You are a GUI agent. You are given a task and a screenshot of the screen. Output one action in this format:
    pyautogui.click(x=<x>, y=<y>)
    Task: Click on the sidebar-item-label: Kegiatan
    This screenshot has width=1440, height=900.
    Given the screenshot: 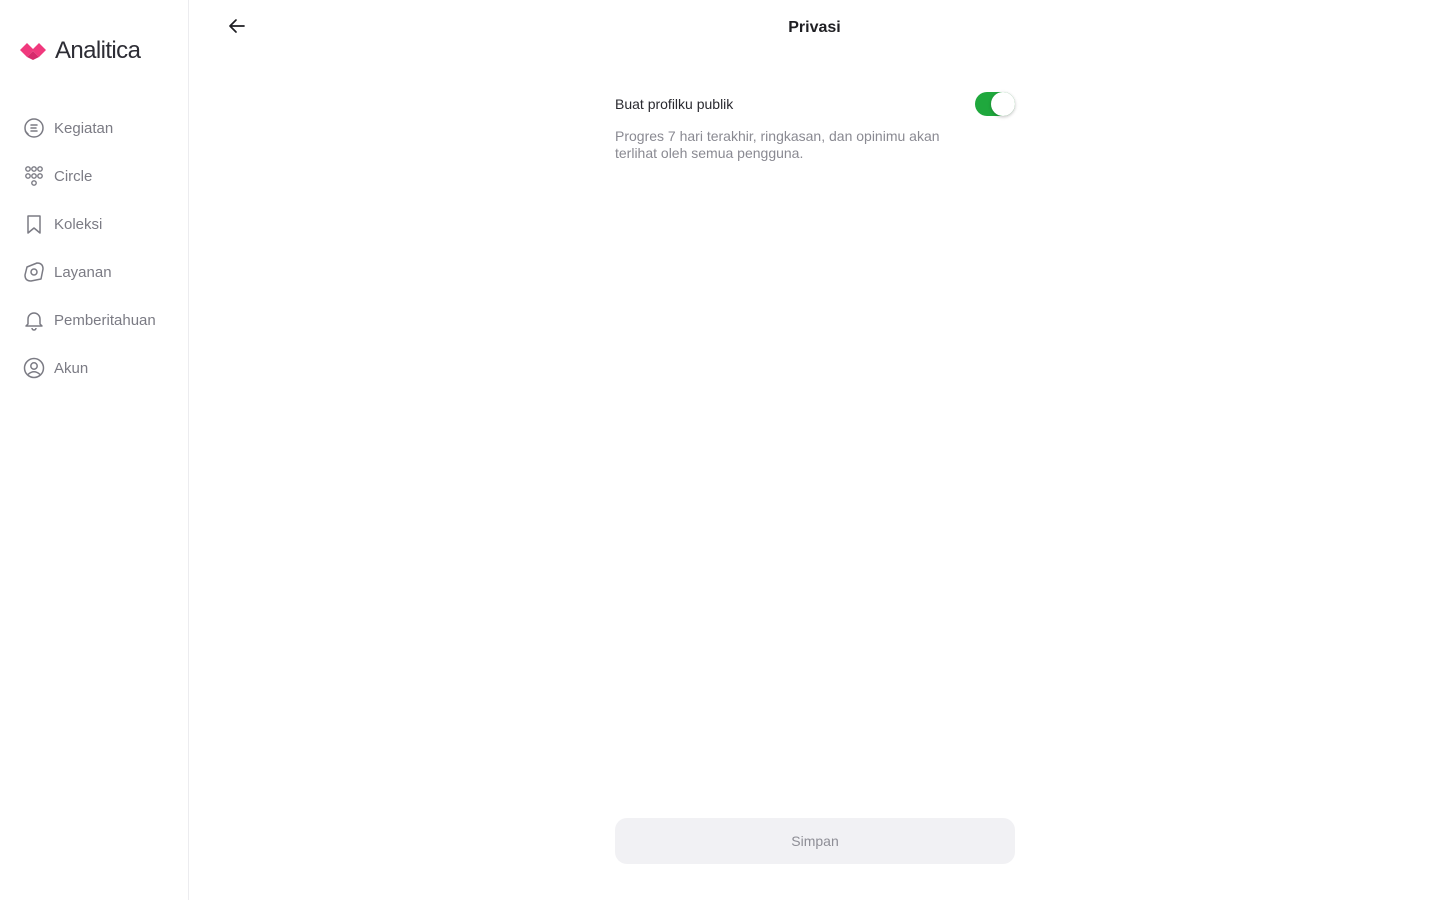 What is the action you would take?
    pyautogui.click(x=84, y=128)
    